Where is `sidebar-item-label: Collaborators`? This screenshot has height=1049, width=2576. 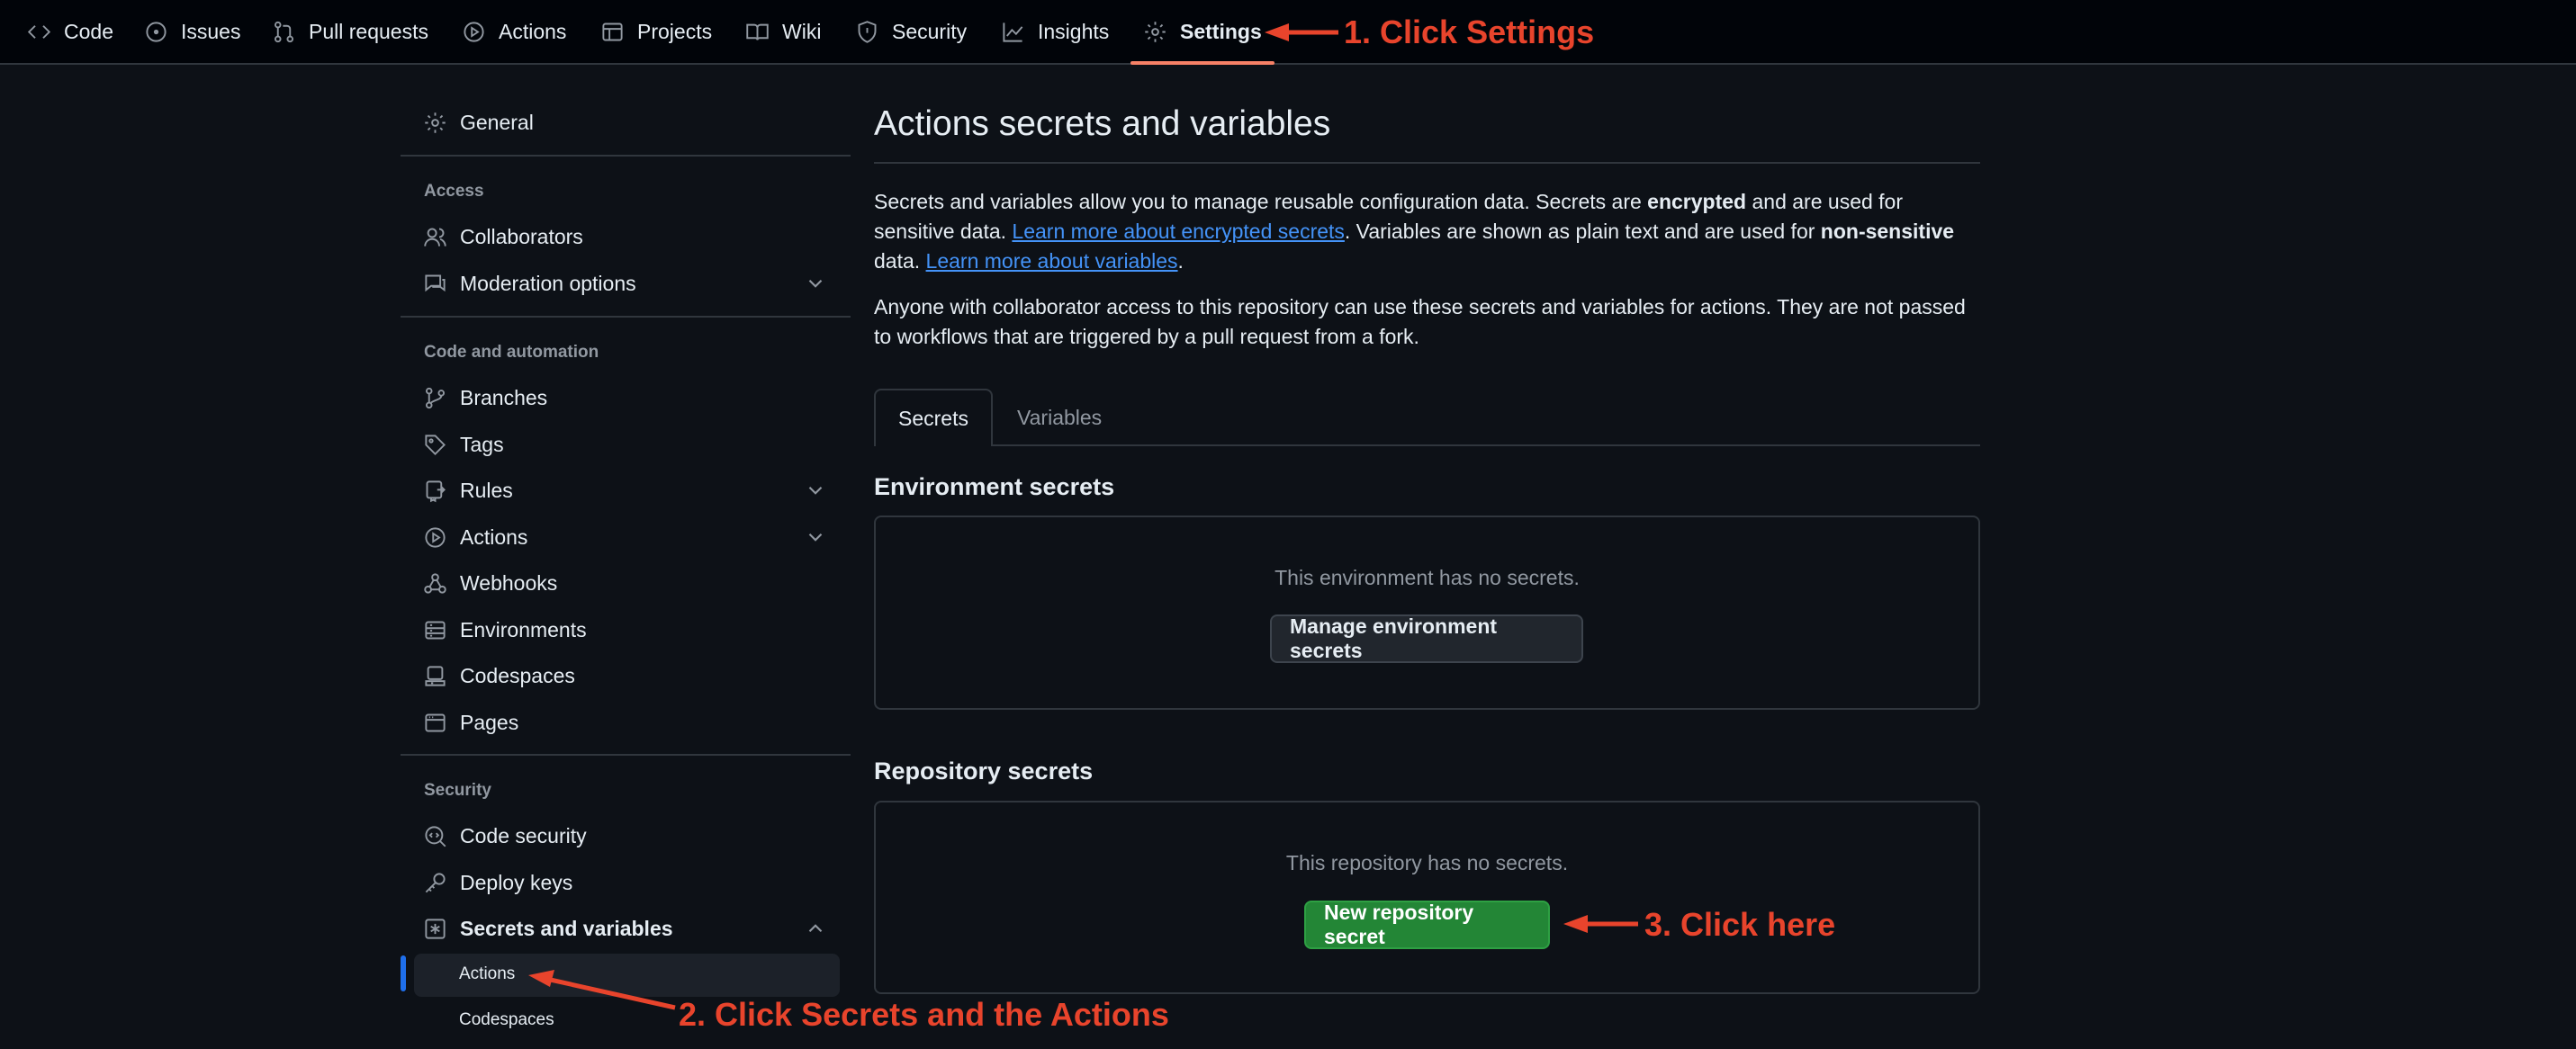
sidebar-item-label: Collaborators is located at coordinates (521, 236).